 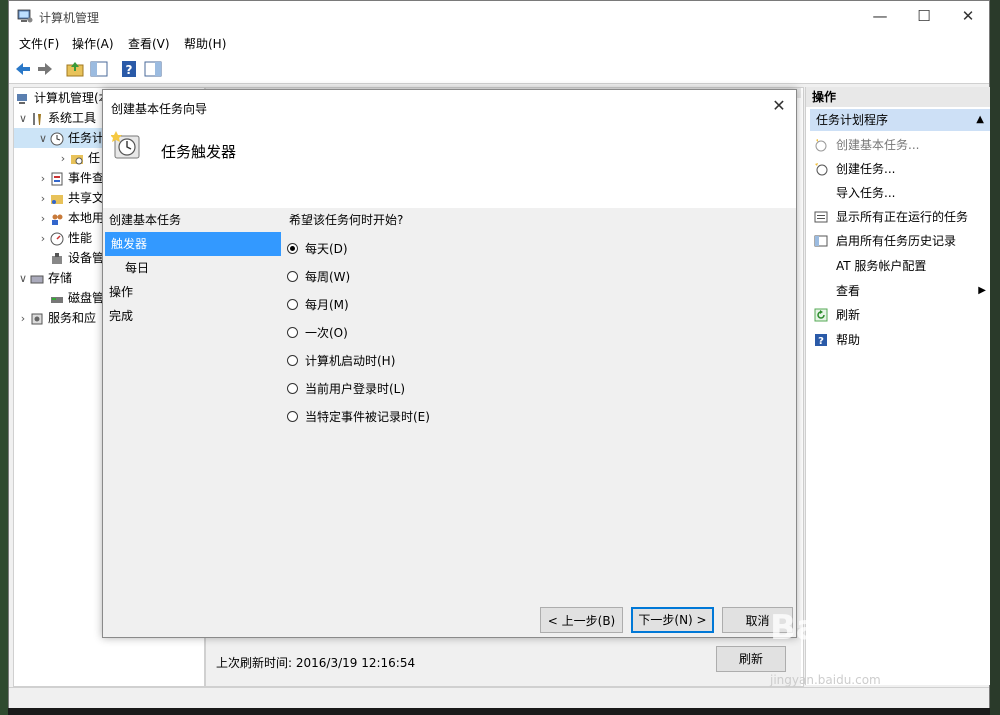 What do you see at coordinates (192, 316) in the screenshot?
I see `step-finish: 完成` at bounding box center [192, 316].